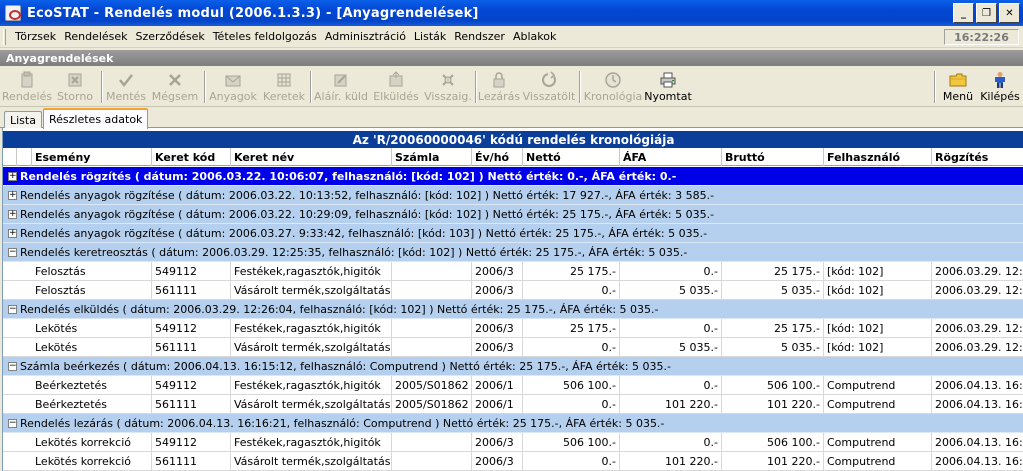  What do you see at coordinates (396, 80) in the screenshot?
I see `send-icon` at bounding box center [396, 80].